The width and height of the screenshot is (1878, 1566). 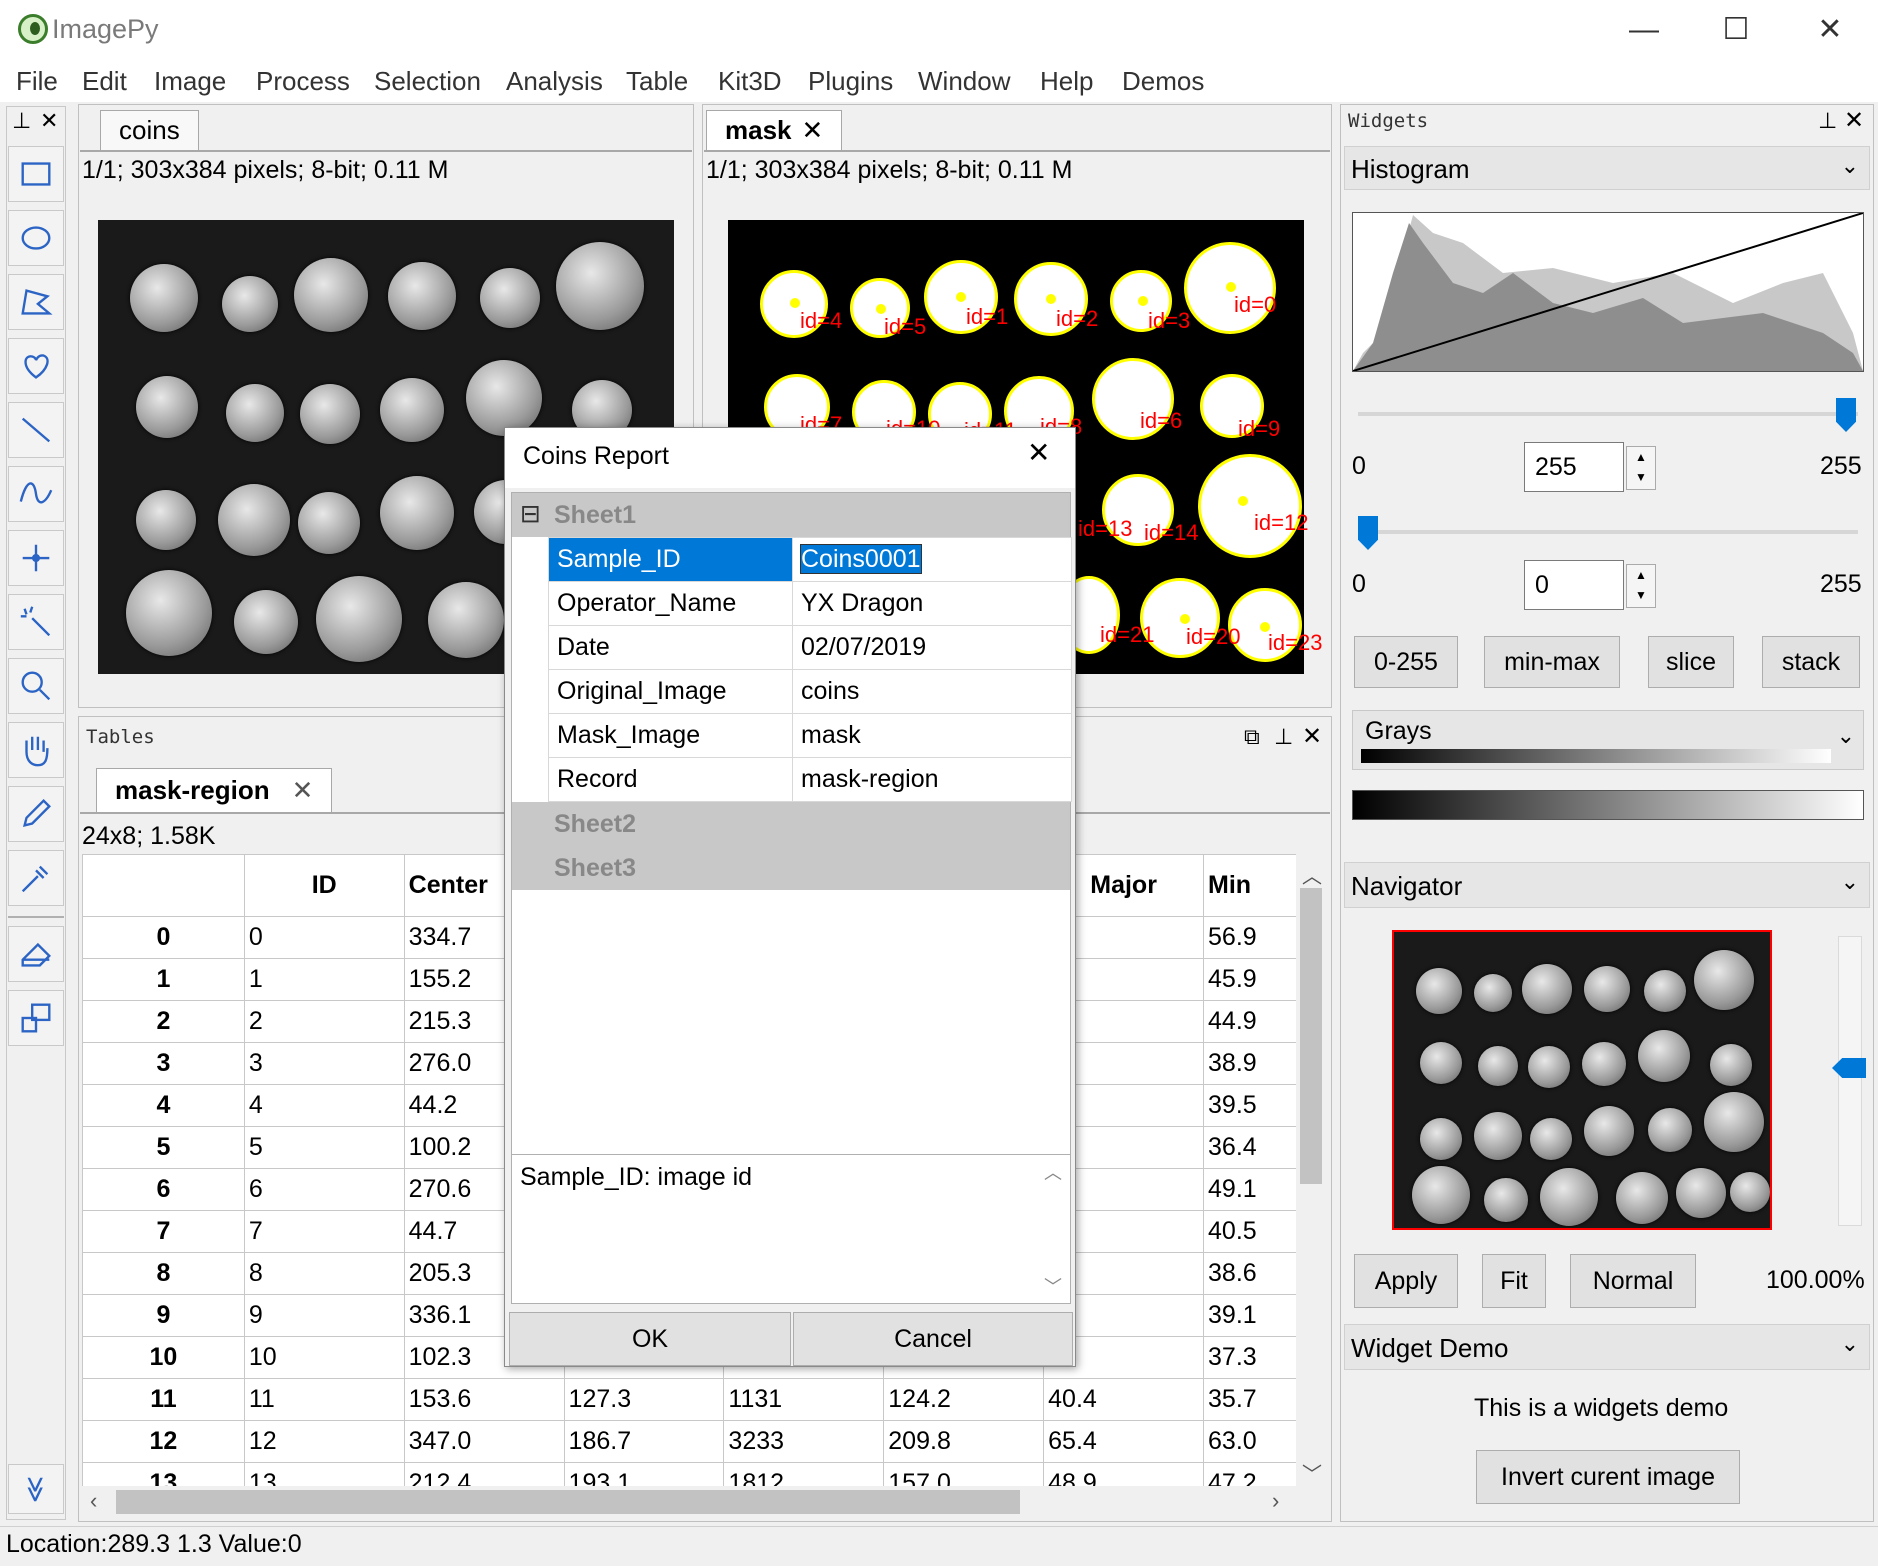 I want to click on table-cell: 0, so click(x=324, y=937).